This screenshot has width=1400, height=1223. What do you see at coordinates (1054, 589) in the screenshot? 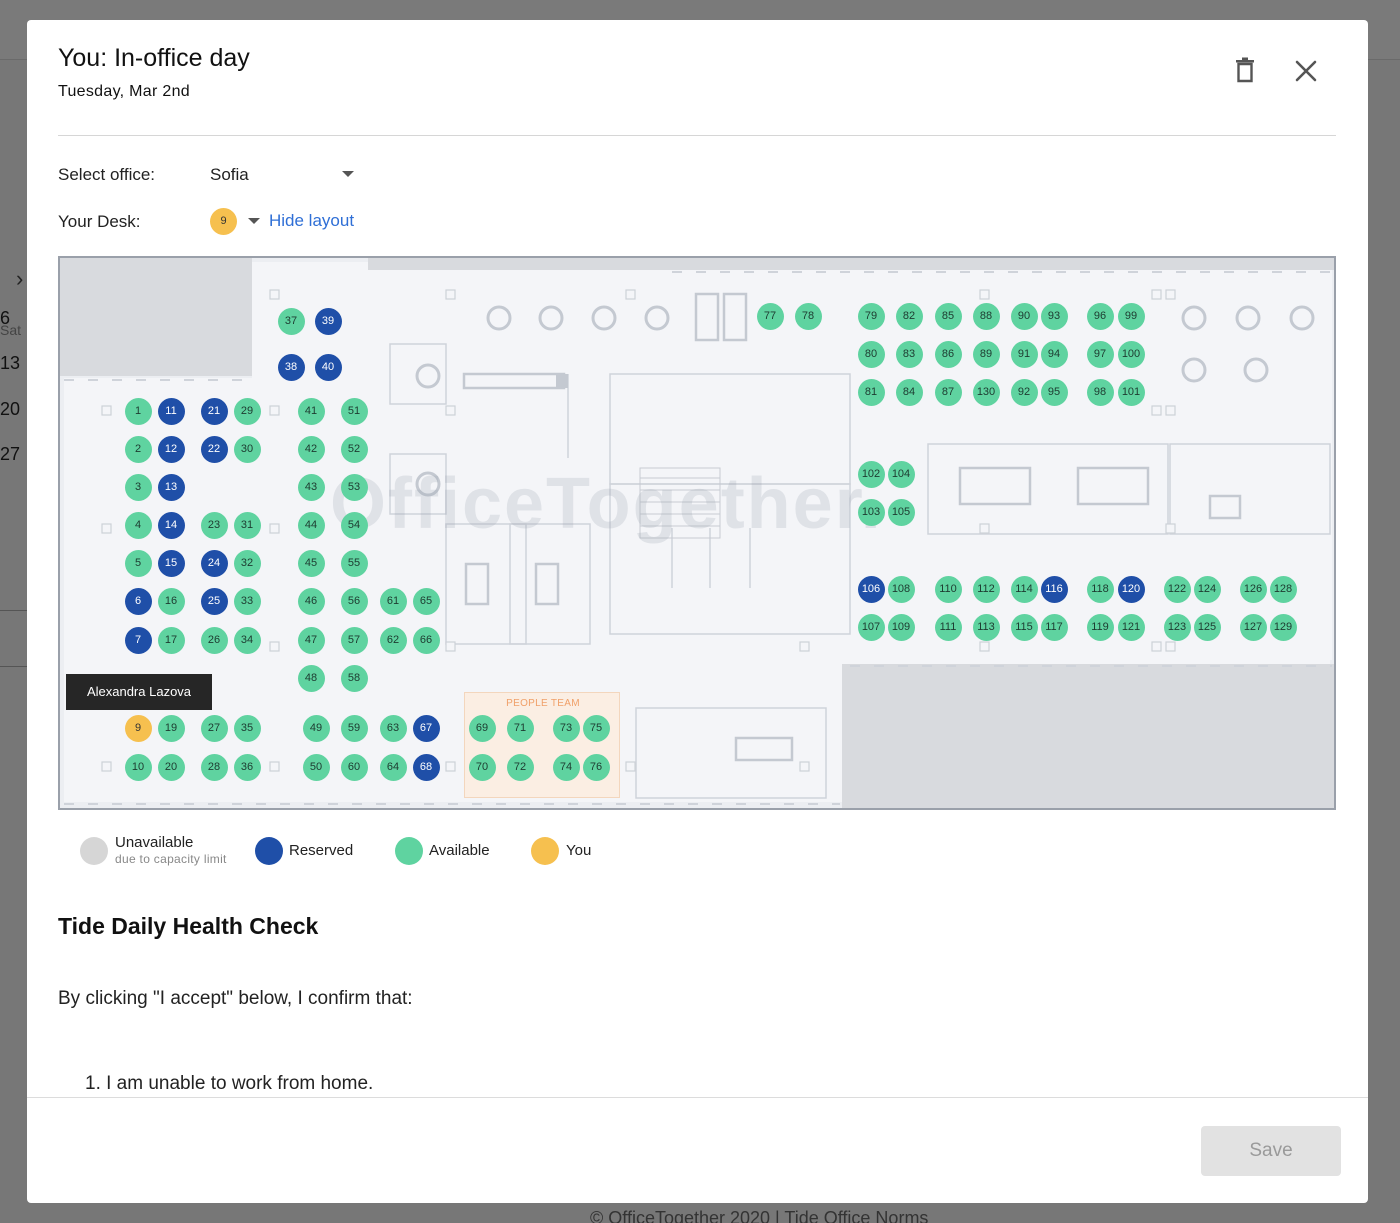
I see `desk-116: 116` at bounding box center [1054, 589].